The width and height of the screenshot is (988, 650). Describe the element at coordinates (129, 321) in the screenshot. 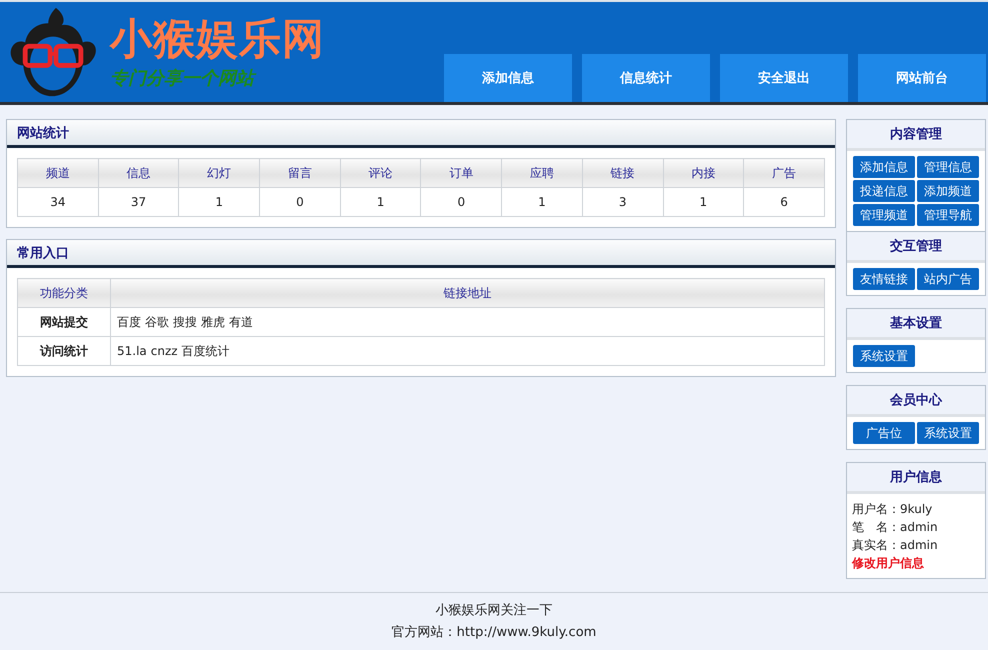

I see `link: 百度` at that location.